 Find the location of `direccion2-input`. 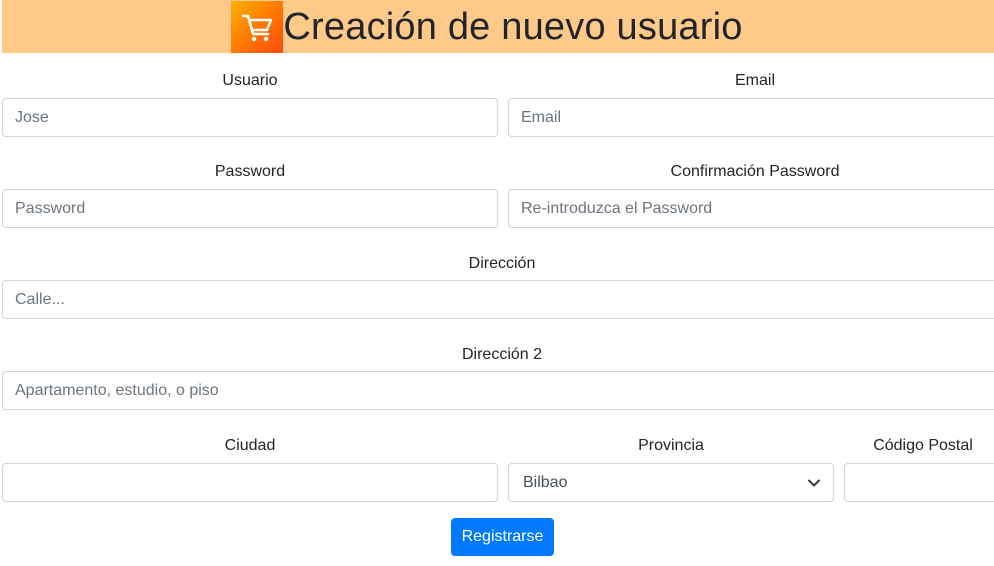

direccion2-input is located at coordinates (498, 390).